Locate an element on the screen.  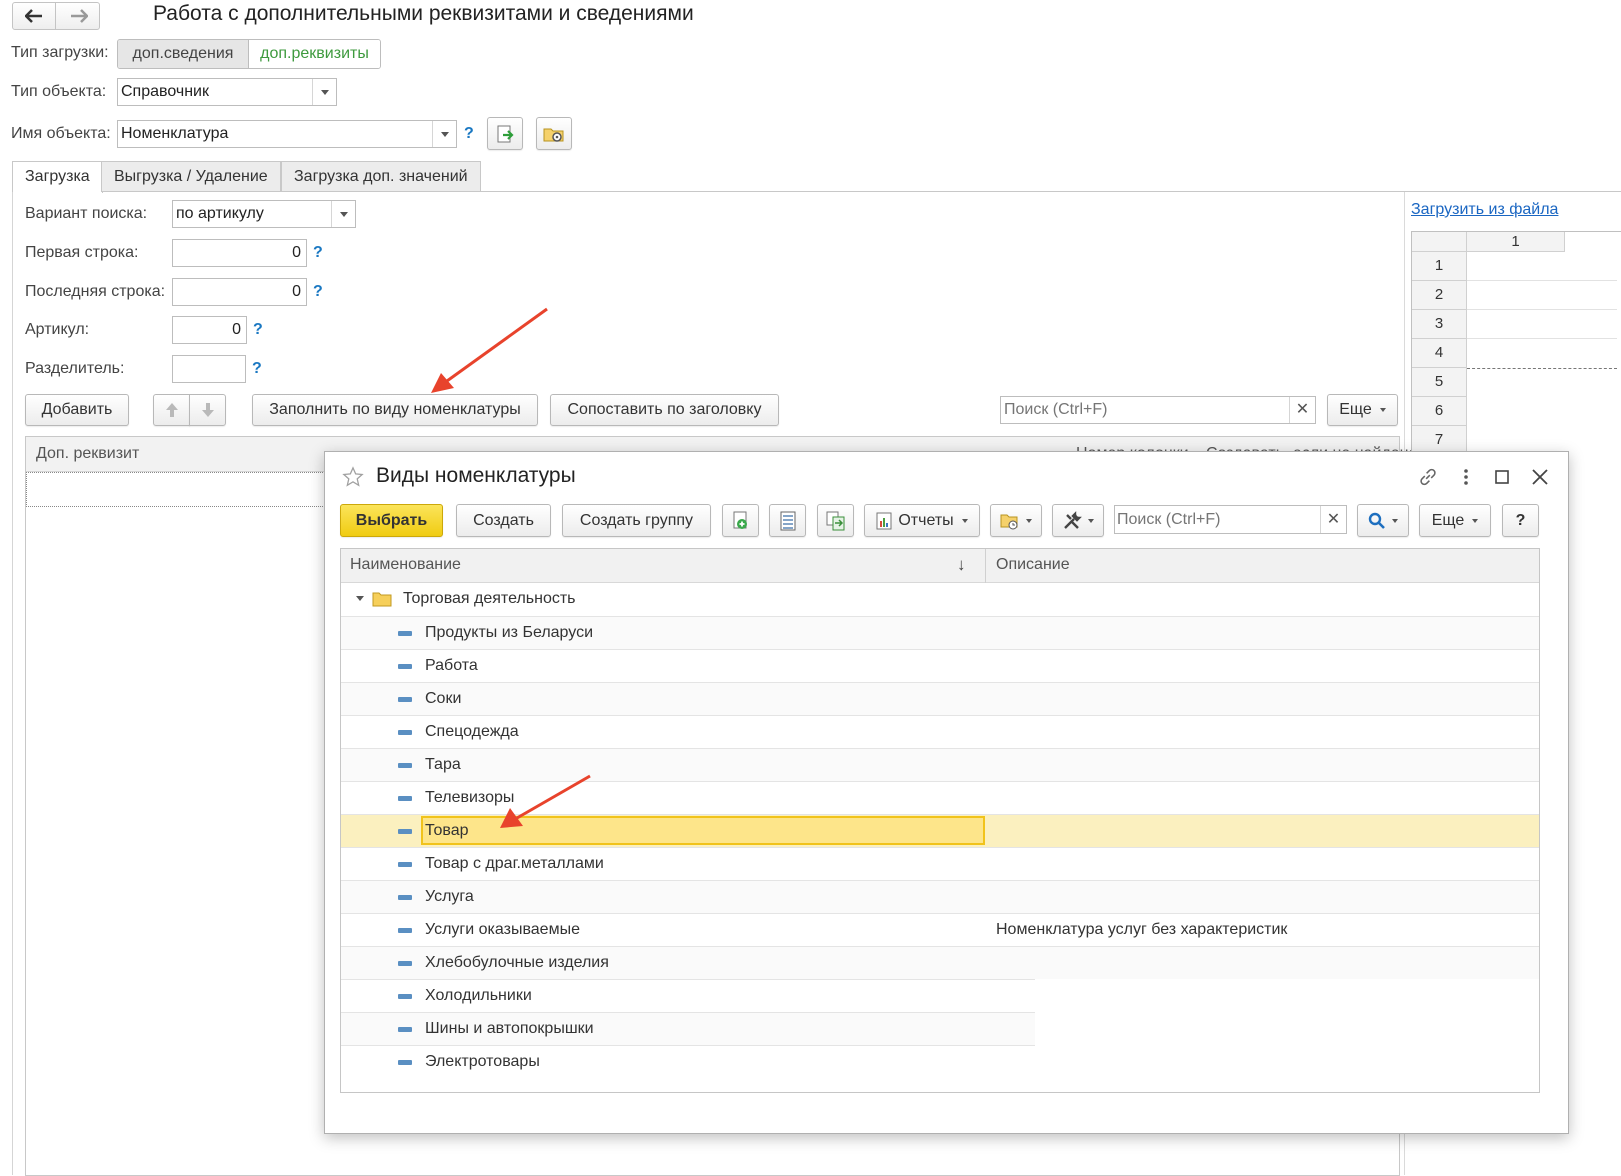
list-item: Товар is located at coordinates (940, 830).